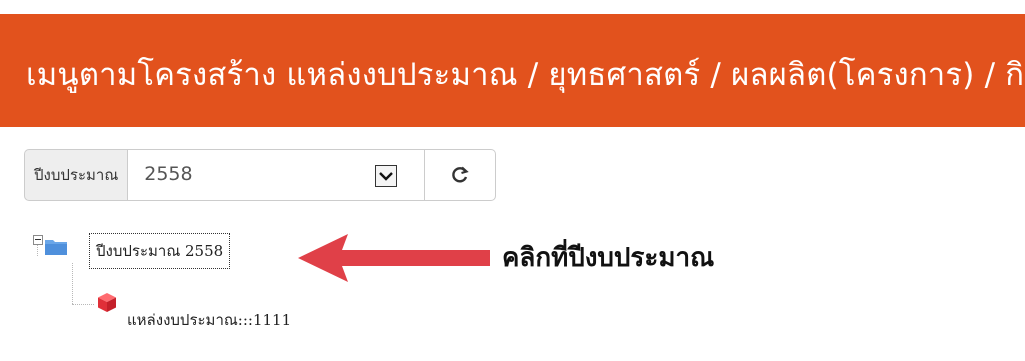  Describe the element at coordinates (608, 258) in the screenshot. I see `annotation-text: คลิกที่ปีงบประมาณ` at that location.